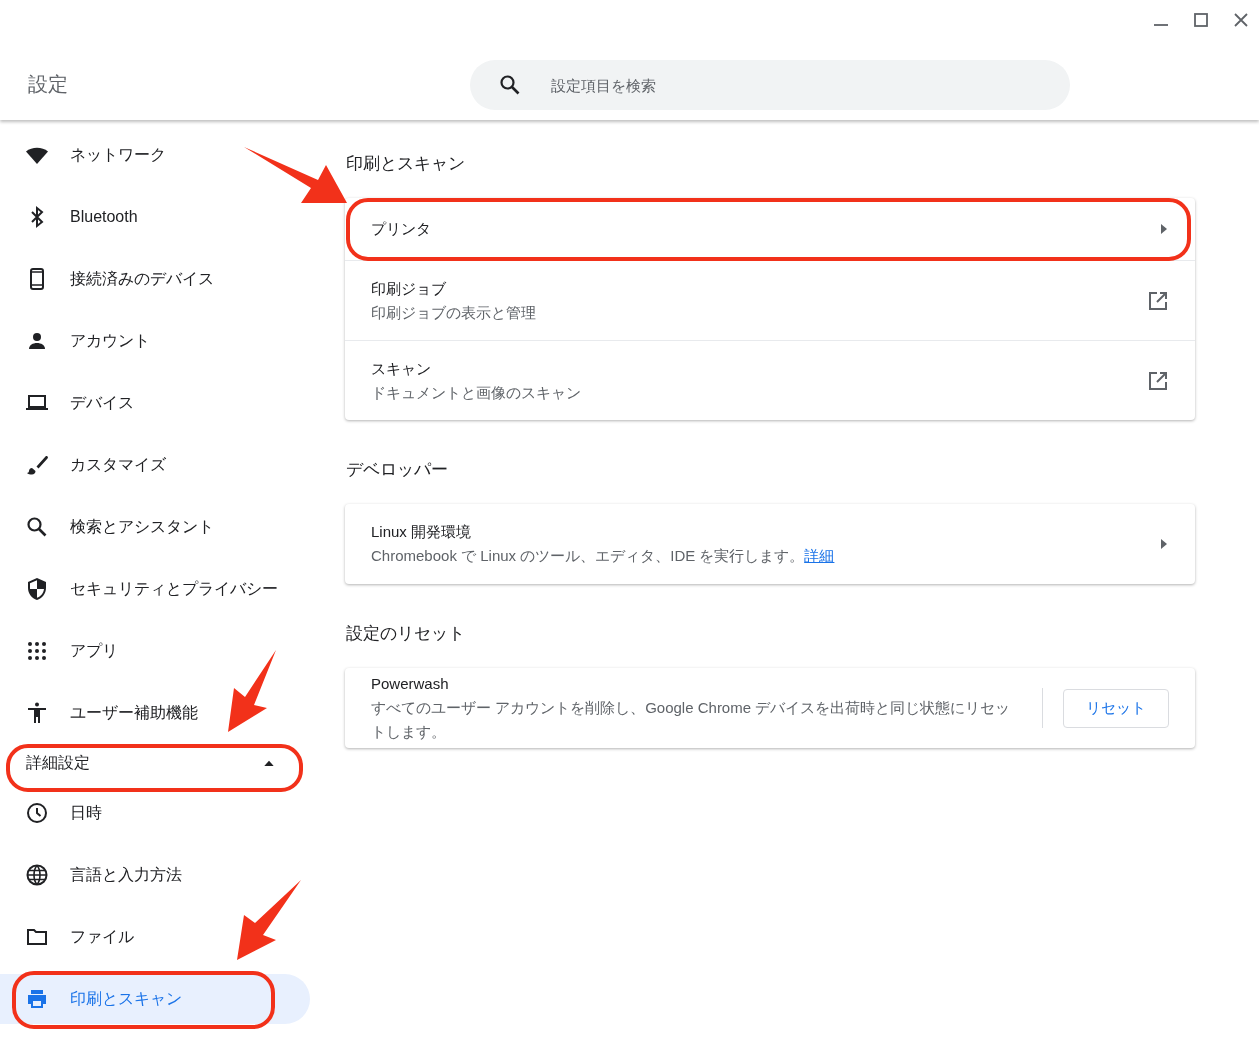 The image size is (1259, 1058). What do you see at coordinates (48, 84) in the screenshot?
I see `window-title: 設定` at bounding box center [48, 84].